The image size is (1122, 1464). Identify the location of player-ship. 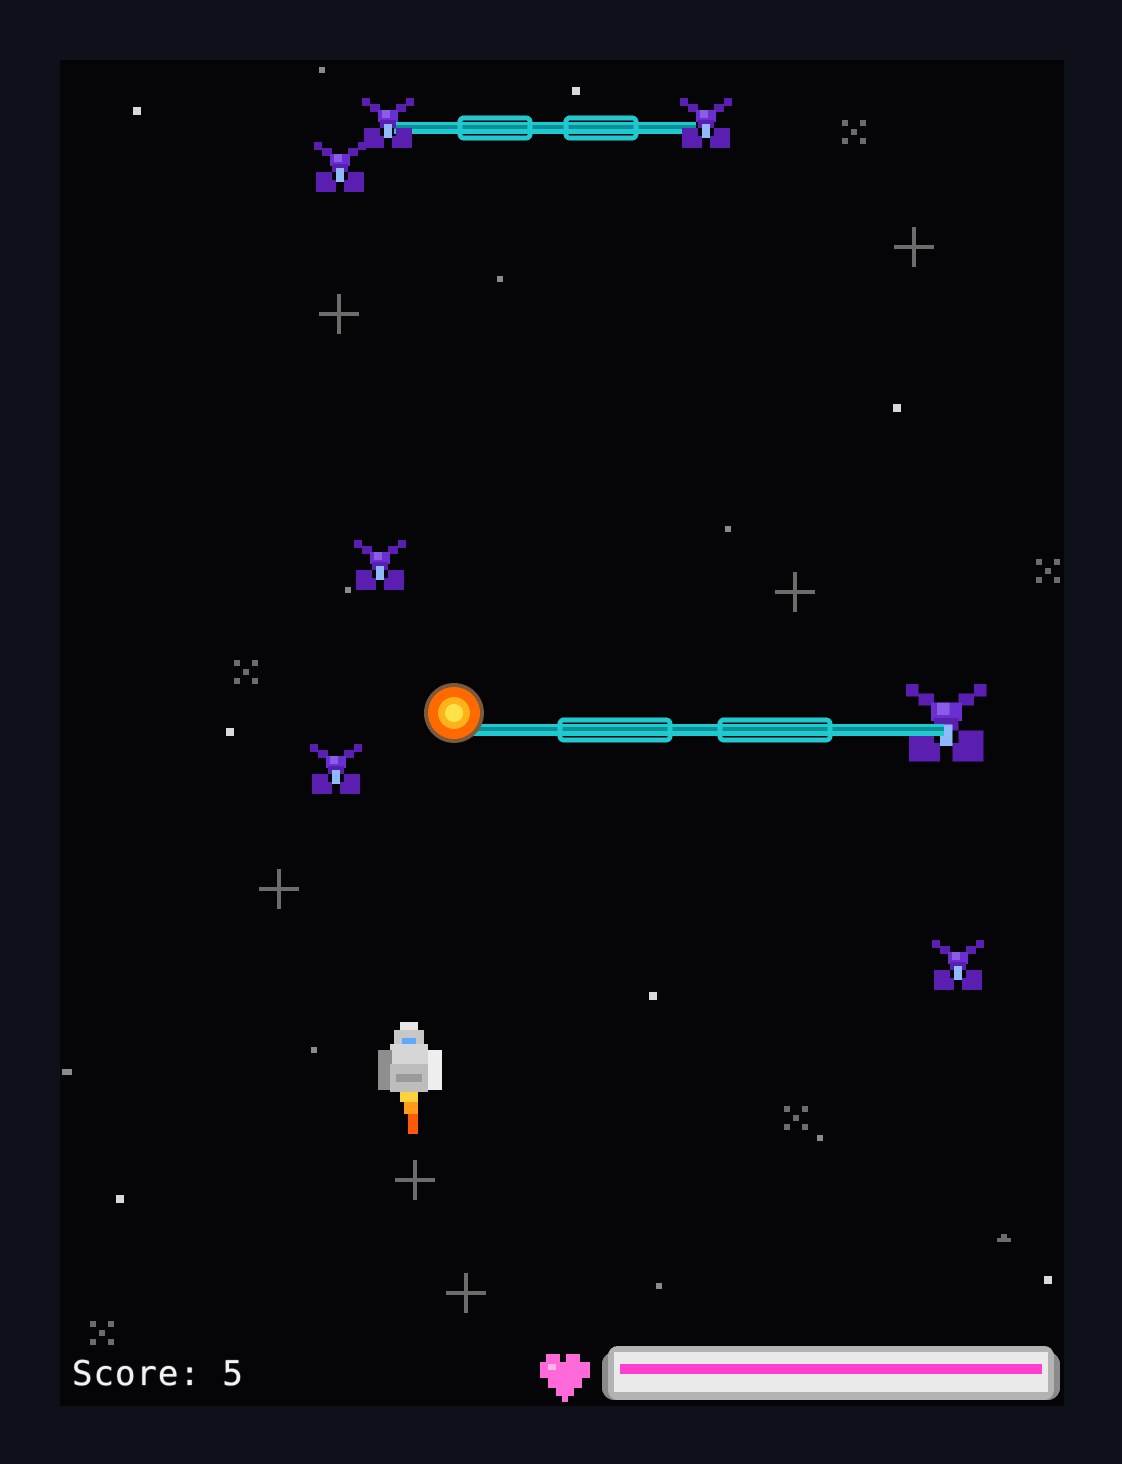
(410, 1078).